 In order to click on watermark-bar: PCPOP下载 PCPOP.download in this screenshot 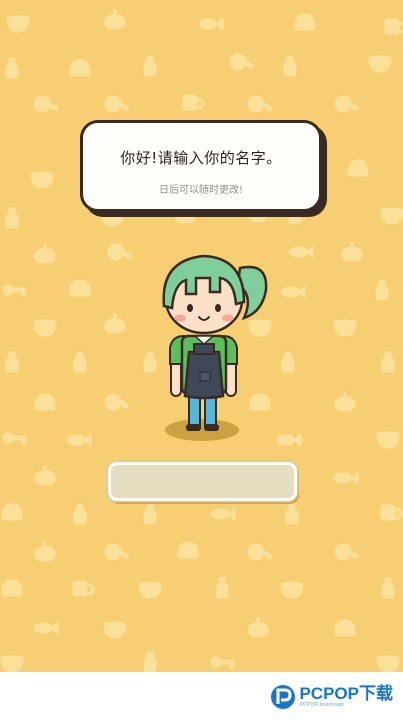, I will do `click(201, 696)`.